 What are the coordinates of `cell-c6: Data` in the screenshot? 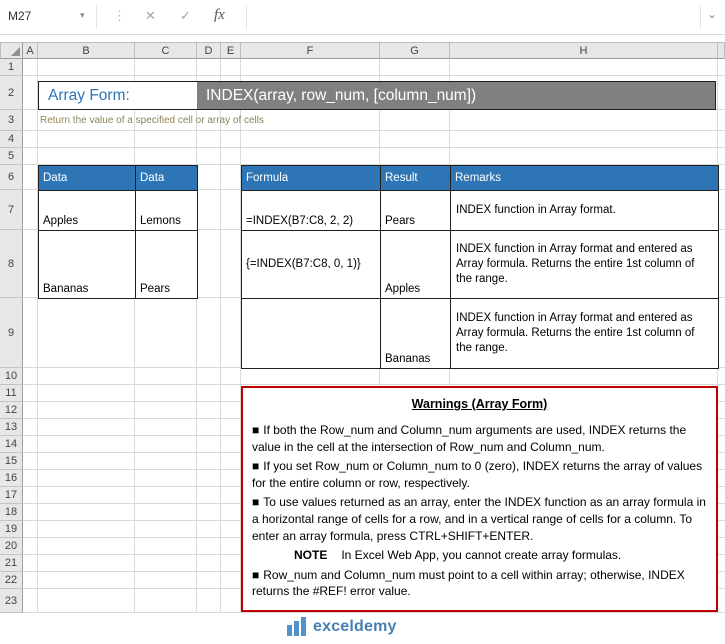 It's located at (166, 178).